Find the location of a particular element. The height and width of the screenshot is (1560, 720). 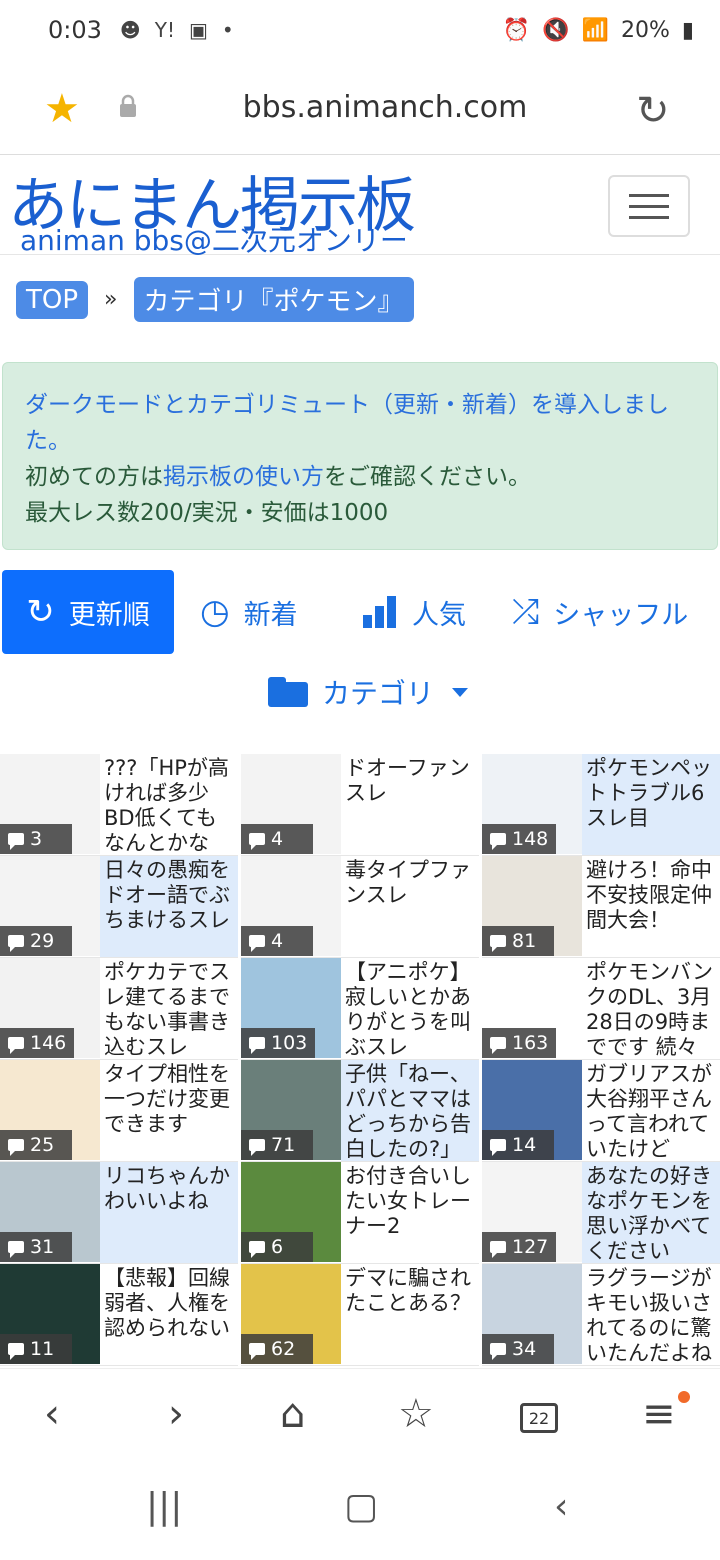

reply-count: 14 is located at coordinates (524, 1145).